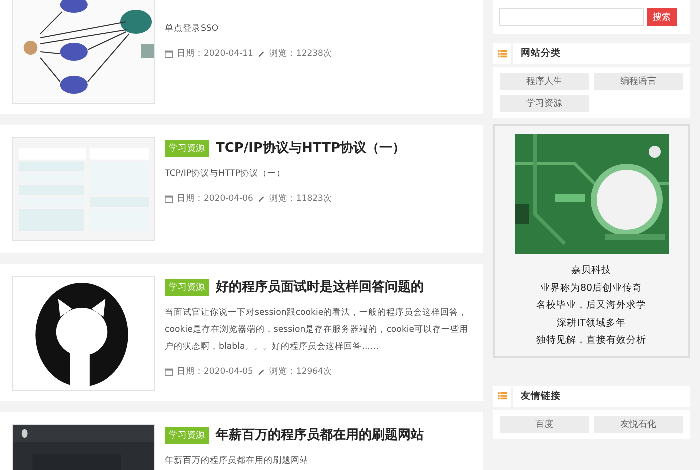  What do you see at coordinates (592, 271) in the screenshot?
I see `ad-text: 嘉贝科技` at bounding box center [592, 271].